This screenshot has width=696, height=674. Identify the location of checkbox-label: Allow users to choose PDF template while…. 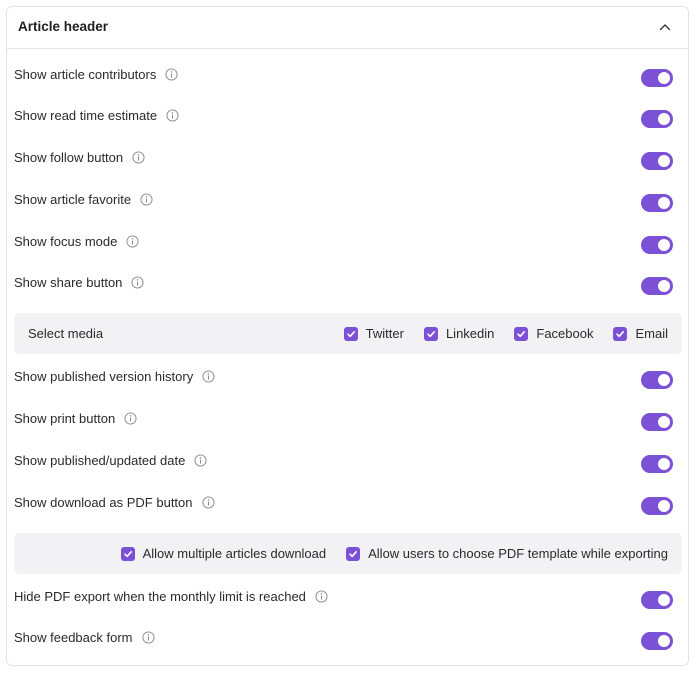
(518, 553).